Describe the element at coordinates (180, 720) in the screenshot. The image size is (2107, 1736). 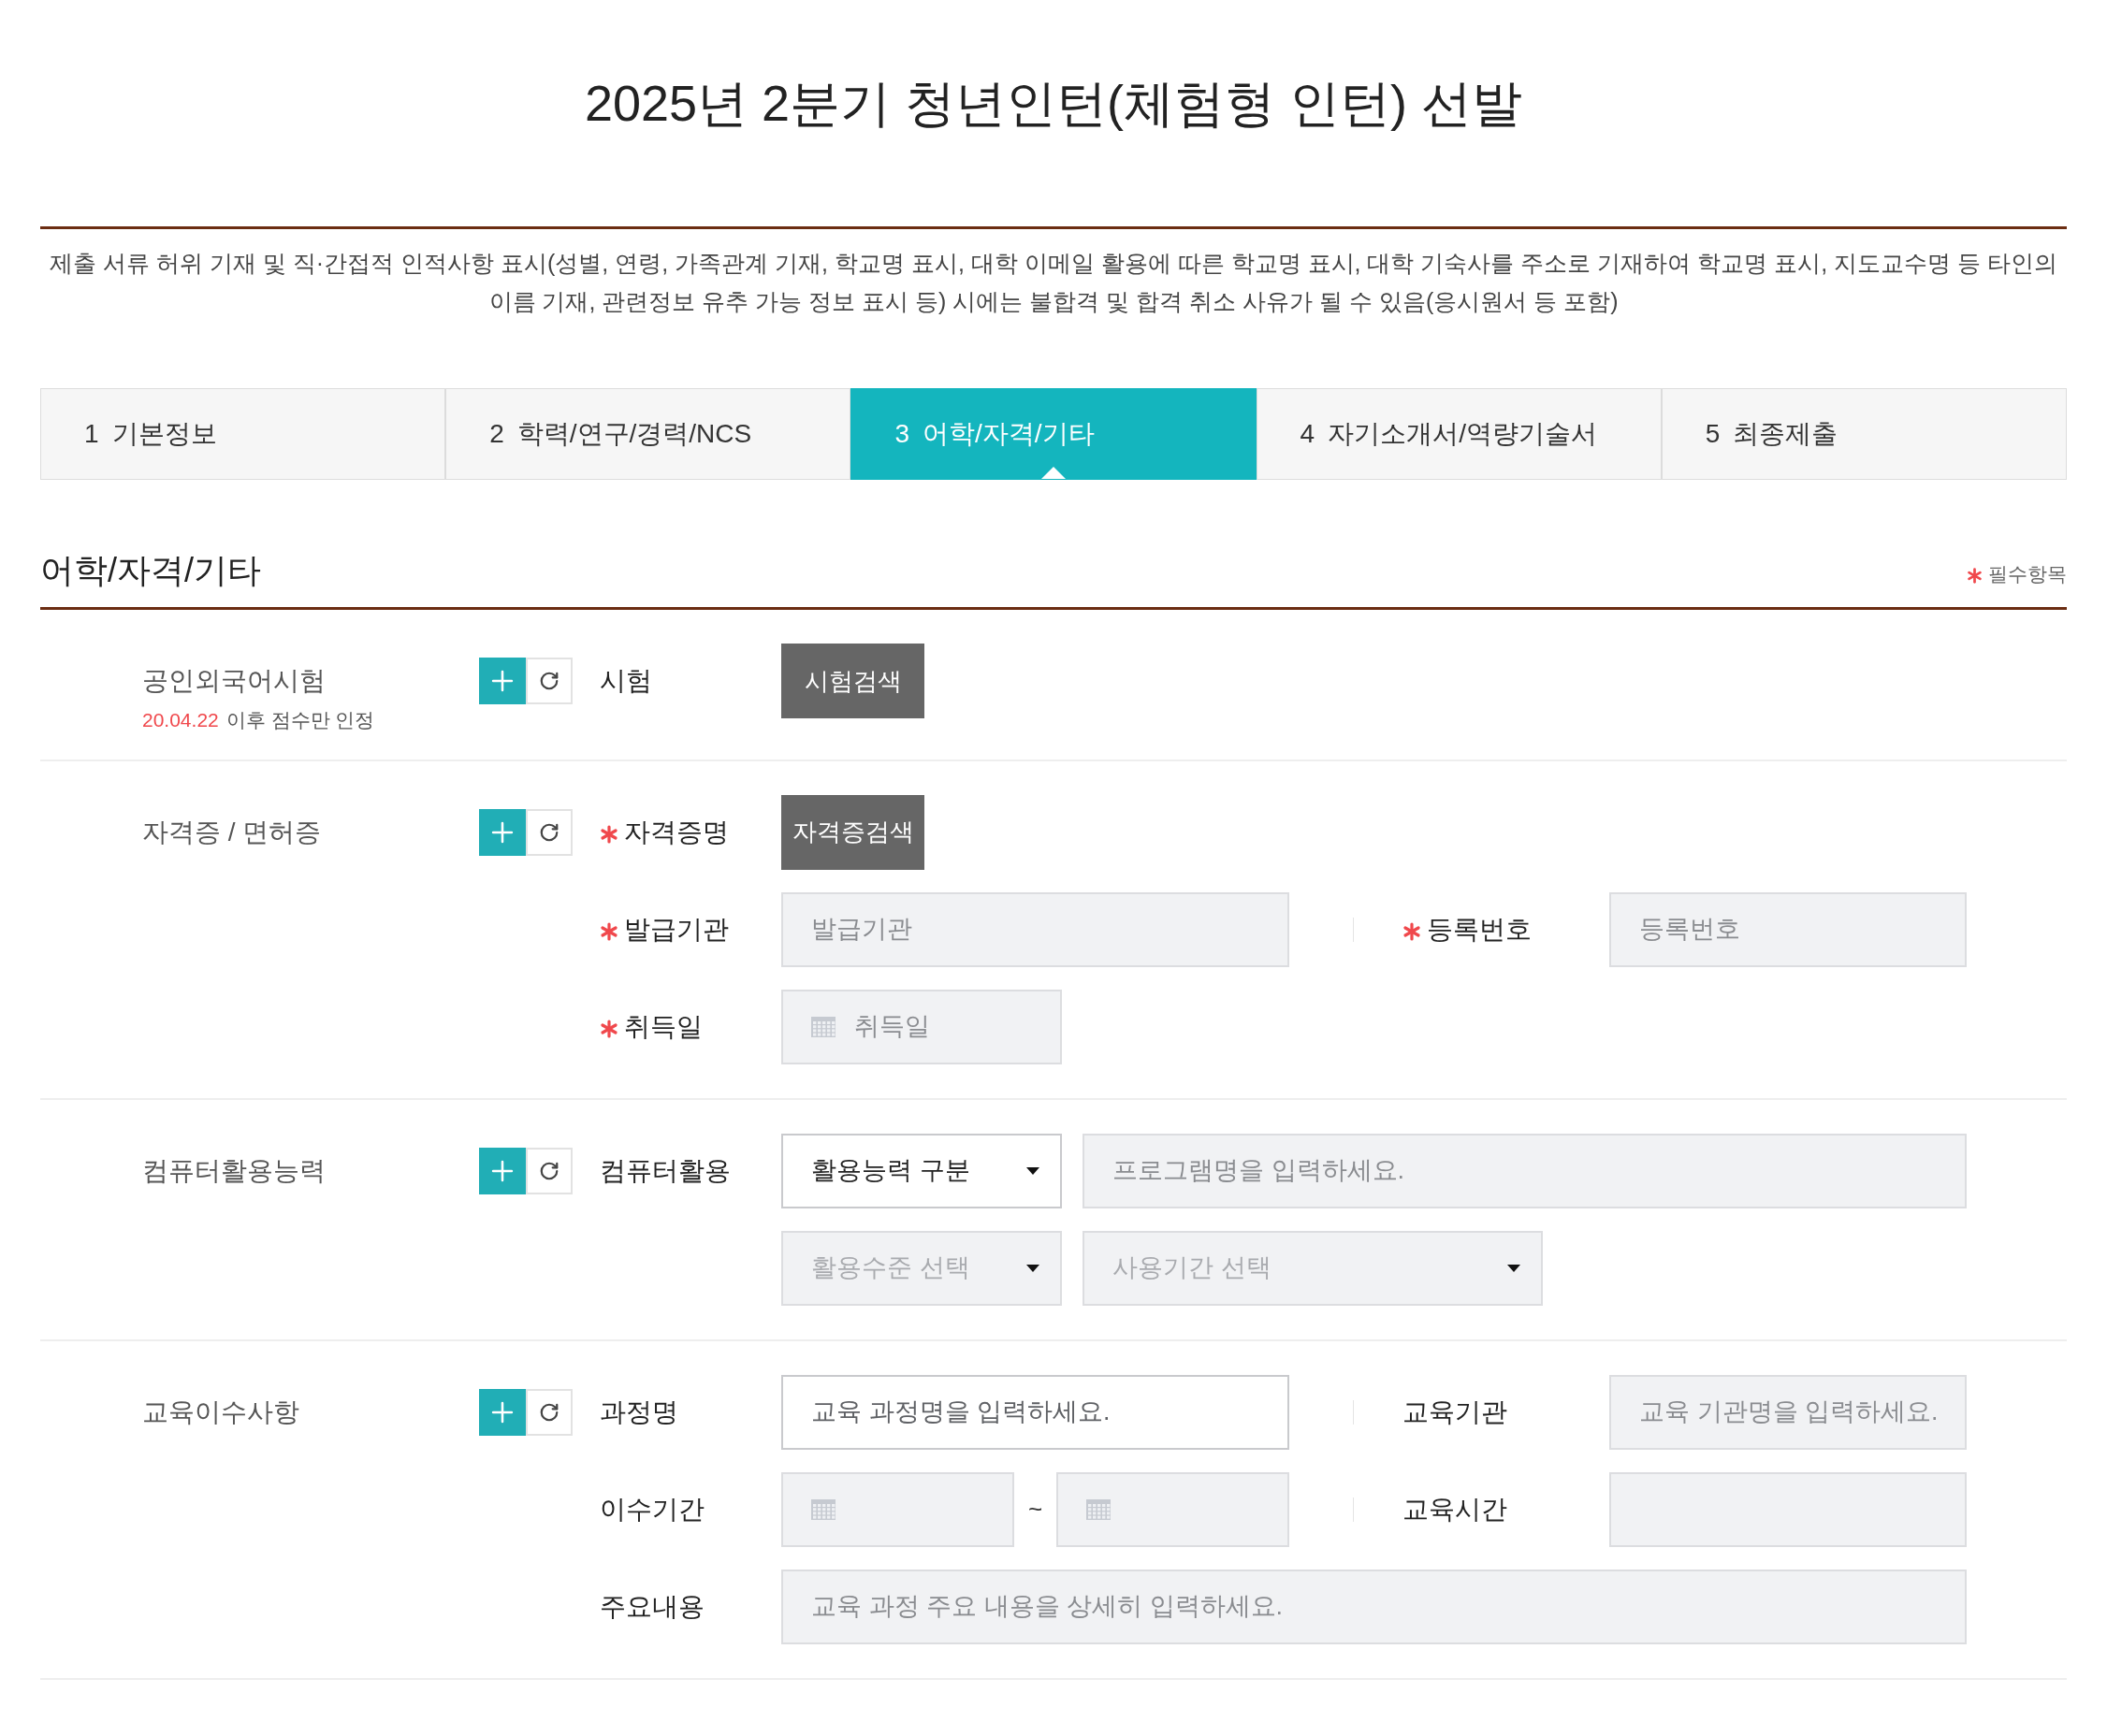
I see `note-date: 20.04.22` at that location.